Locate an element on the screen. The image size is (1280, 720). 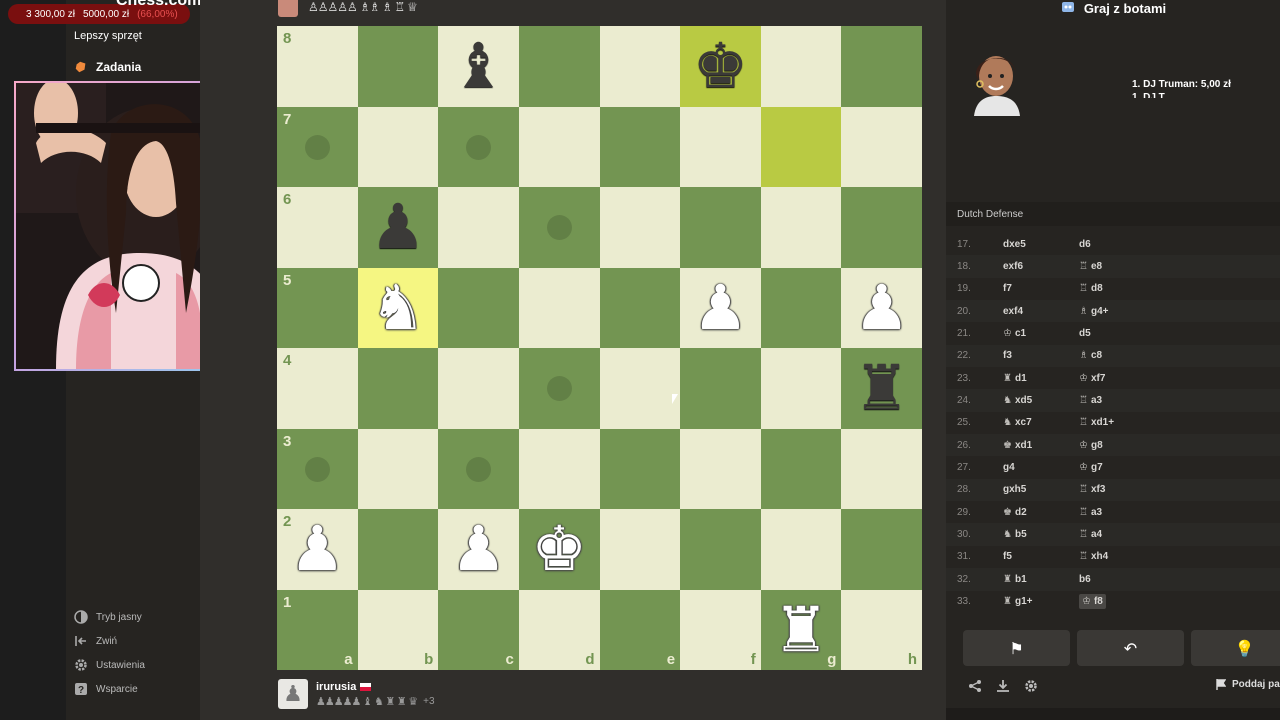
square-d6 is located at coordinates (559, 227).